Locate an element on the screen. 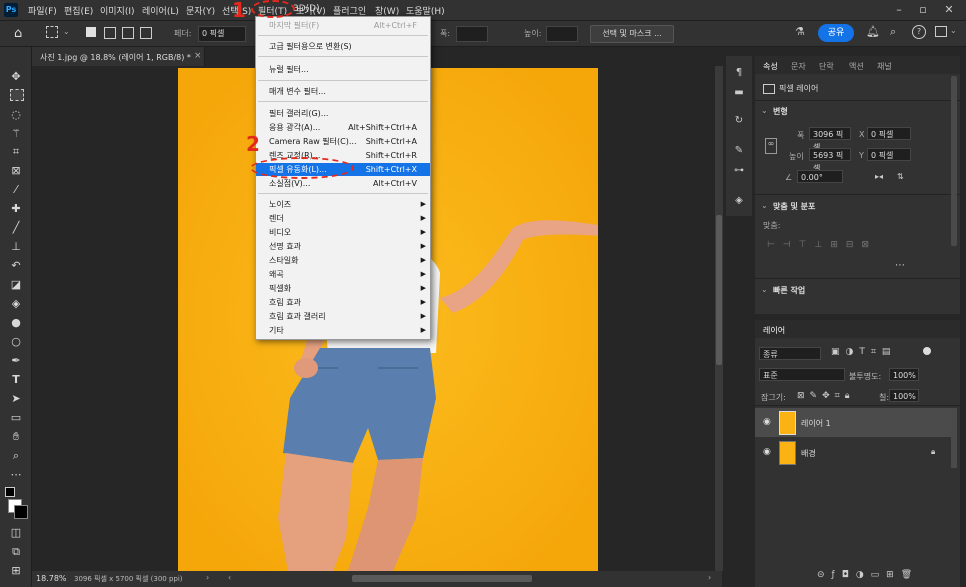 The image size is (966, 587). move-tool-icon: ✥ is located at coordinates (16, 77).